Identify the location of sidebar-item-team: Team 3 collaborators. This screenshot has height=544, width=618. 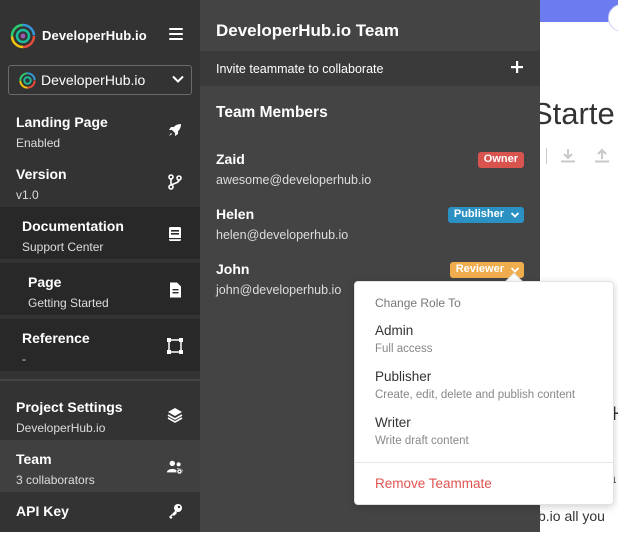
(100, 466).